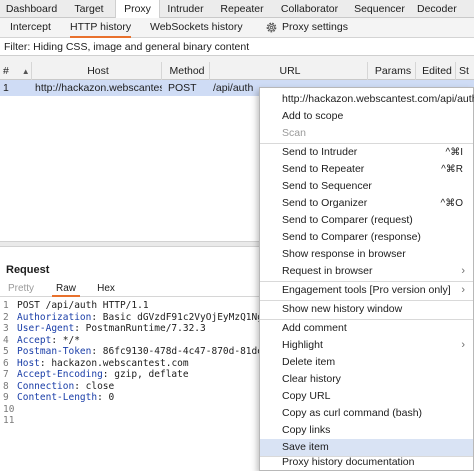 The width and height of the screenshot is (474, 471). I want to click on column-header-number: # ▲, so click(16, 71).